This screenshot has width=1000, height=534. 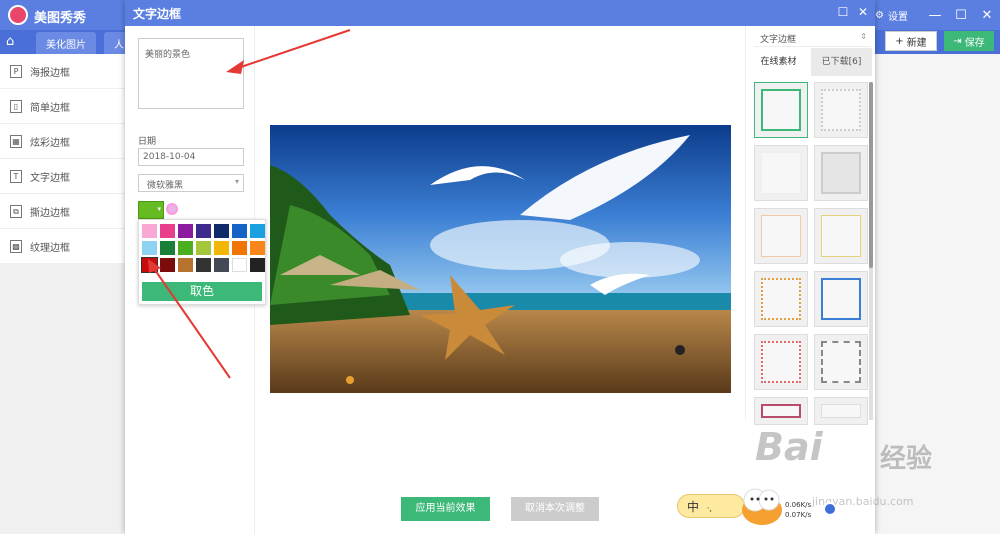 What do you see at coordinates (789, 447) in the screenshot?
I see `baidu-watermark: Bai` at bounding box center [789, 447].